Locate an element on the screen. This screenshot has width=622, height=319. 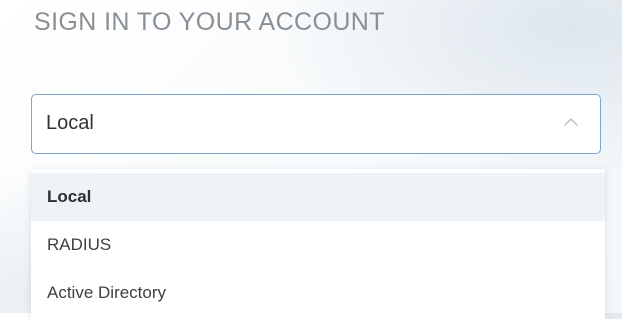
option-local: Local is located at coordinates (318, 197).